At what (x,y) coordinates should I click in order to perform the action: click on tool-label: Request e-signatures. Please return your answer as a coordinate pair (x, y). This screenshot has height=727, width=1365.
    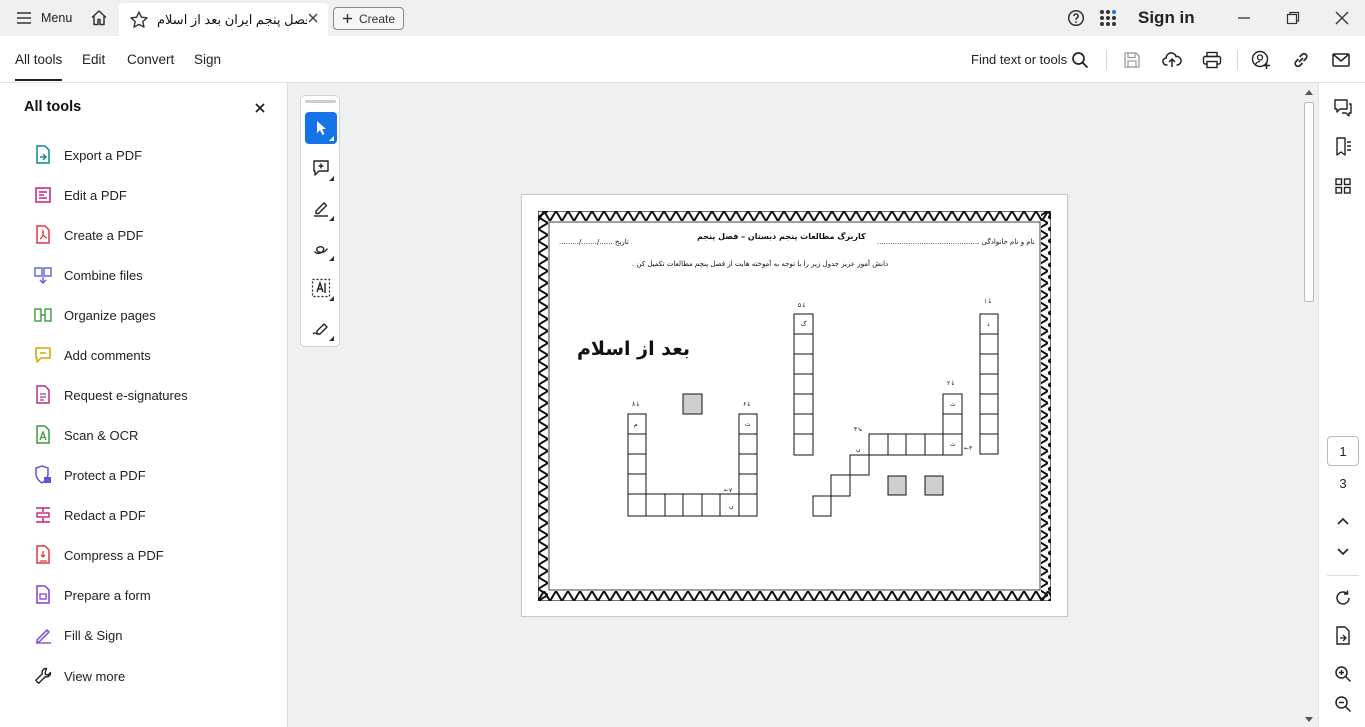
    Looking at the image, I should click on (126, 395).